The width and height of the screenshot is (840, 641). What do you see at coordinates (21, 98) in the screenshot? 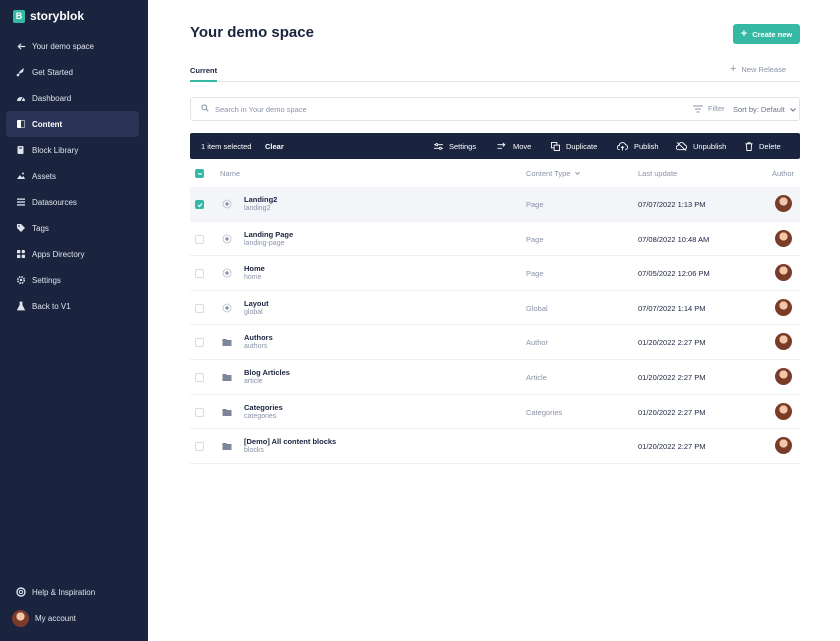
I see `dashboard-icon` at bounding box center [21, 98].